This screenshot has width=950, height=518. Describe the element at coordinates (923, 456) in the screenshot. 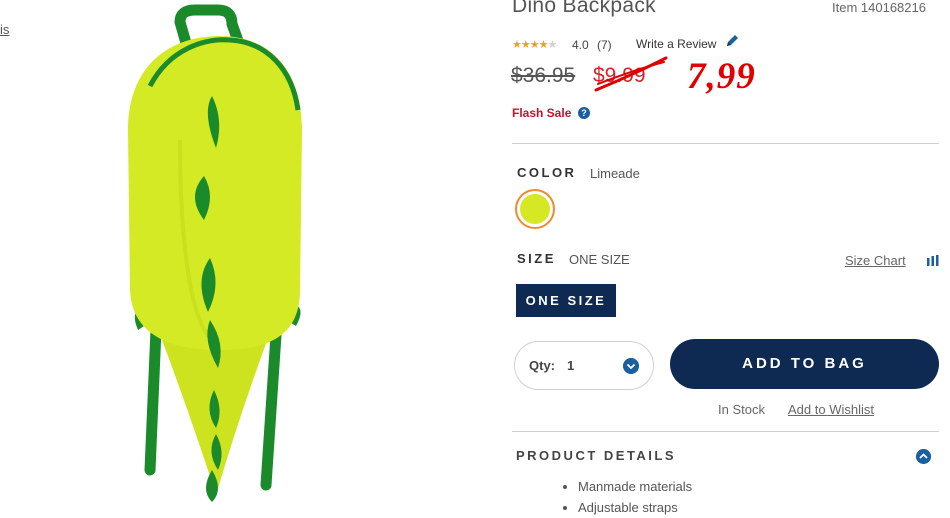

I see `chevron-up-icon` at that location.